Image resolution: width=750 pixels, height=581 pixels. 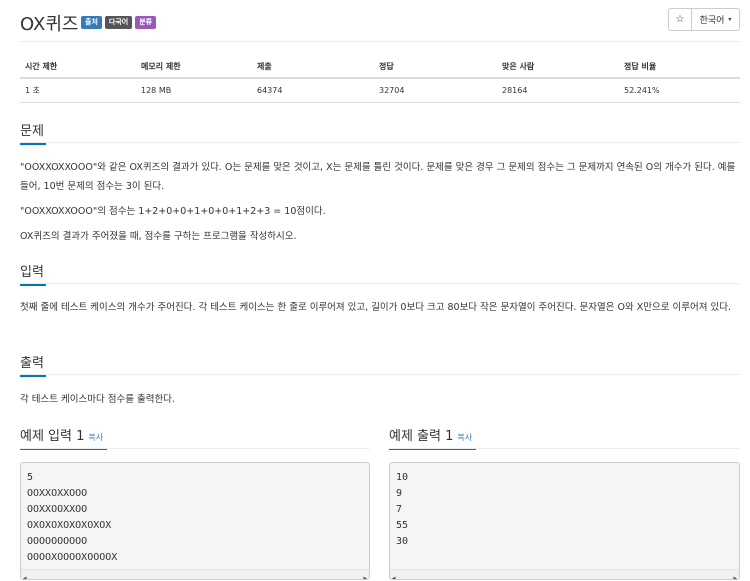 What do you see at coordinates (558, 67) in the screenshot?
I see `col-solvers: 맞은 사람` at bounding box center [558, 67].